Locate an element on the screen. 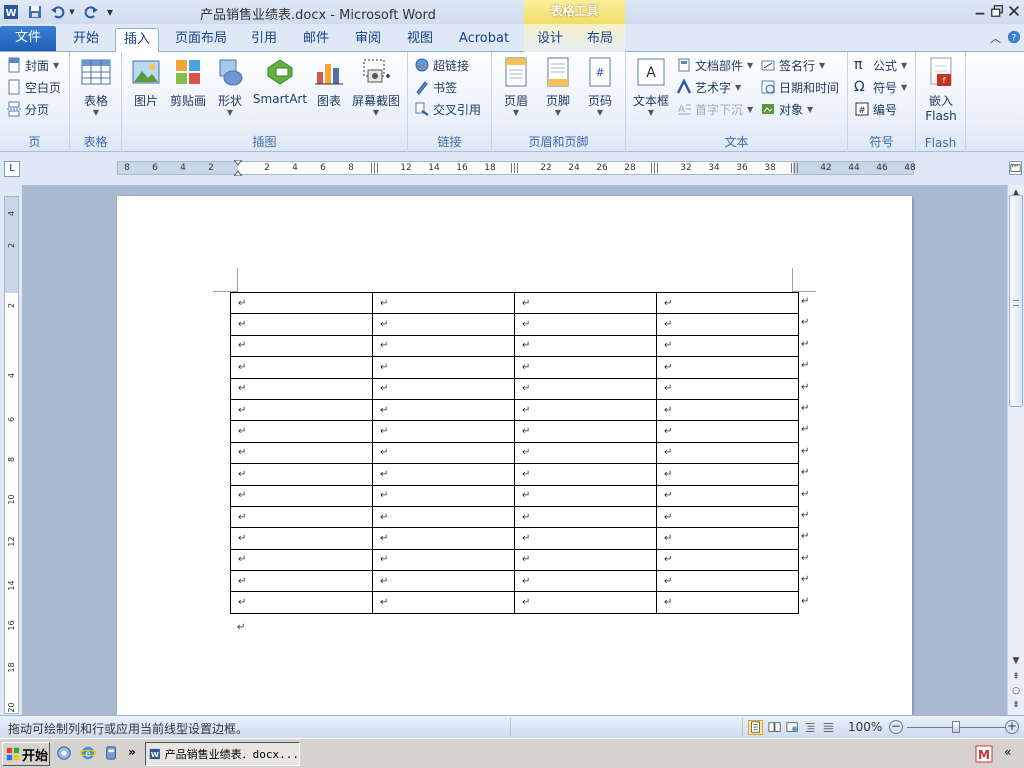 The width and height of the screenshot is (1024, 768). date-time-button: 日期和时间 is located at coordinates (799, 87).